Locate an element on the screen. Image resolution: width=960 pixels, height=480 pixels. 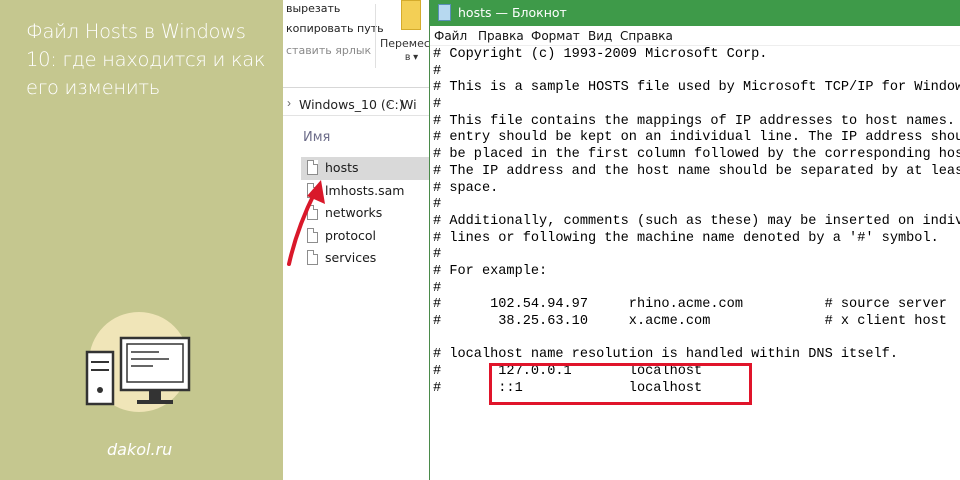
computer-illustration-icon is located at coordinates (138, 362).